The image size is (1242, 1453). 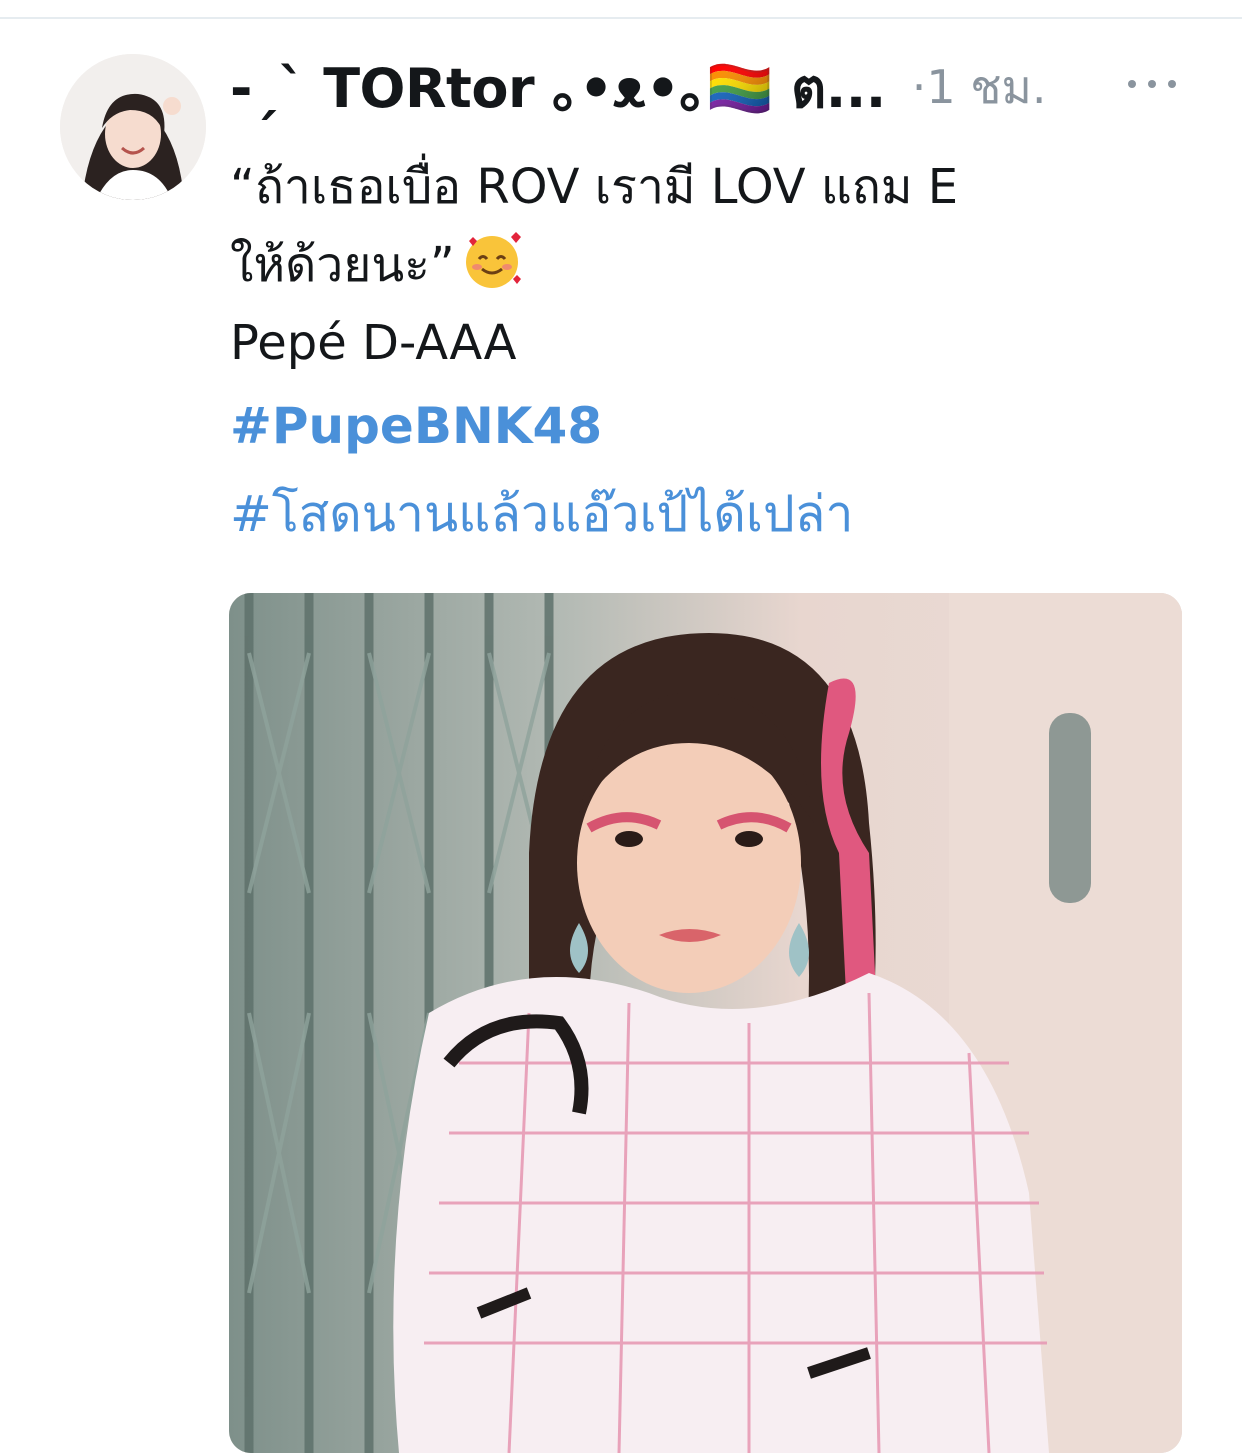 I want to click on tweet-header: -ˏˋ TORtor ｡•ᴥ•｡🏳️‍🌈 ต... ·1 ชม., so click(x=710, y=87).